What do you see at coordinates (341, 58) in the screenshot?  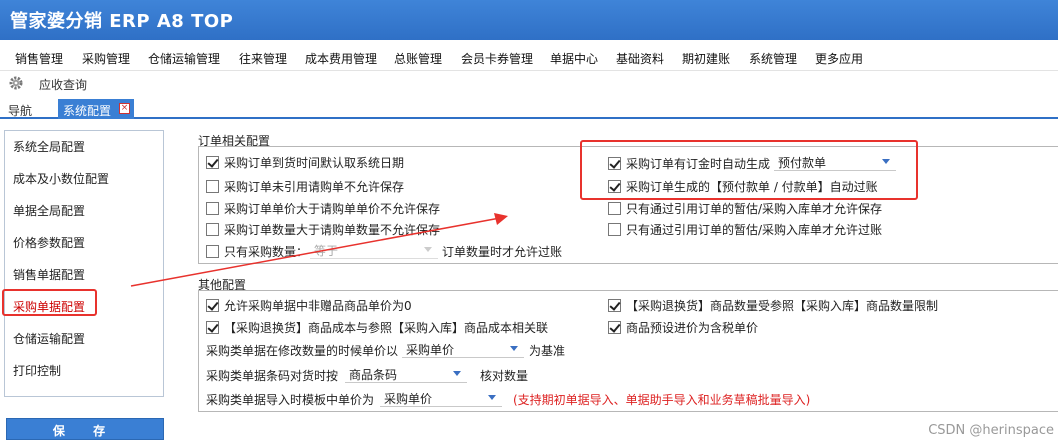 I see `menu-item-cost: 成本费用管理` at bounding box center [341, 58].